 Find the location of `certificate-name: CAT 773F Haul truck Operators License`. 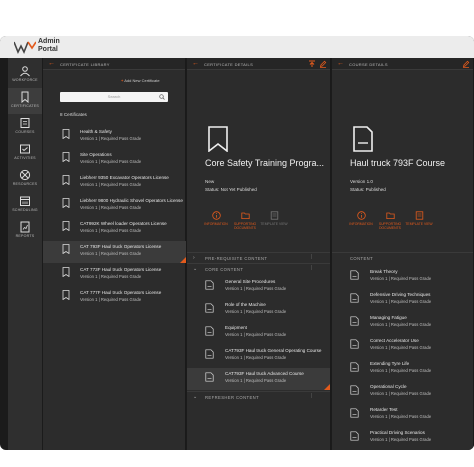

certificate-name: CAT 773F Haul truck Operators License is located at coordinates (121, 269).